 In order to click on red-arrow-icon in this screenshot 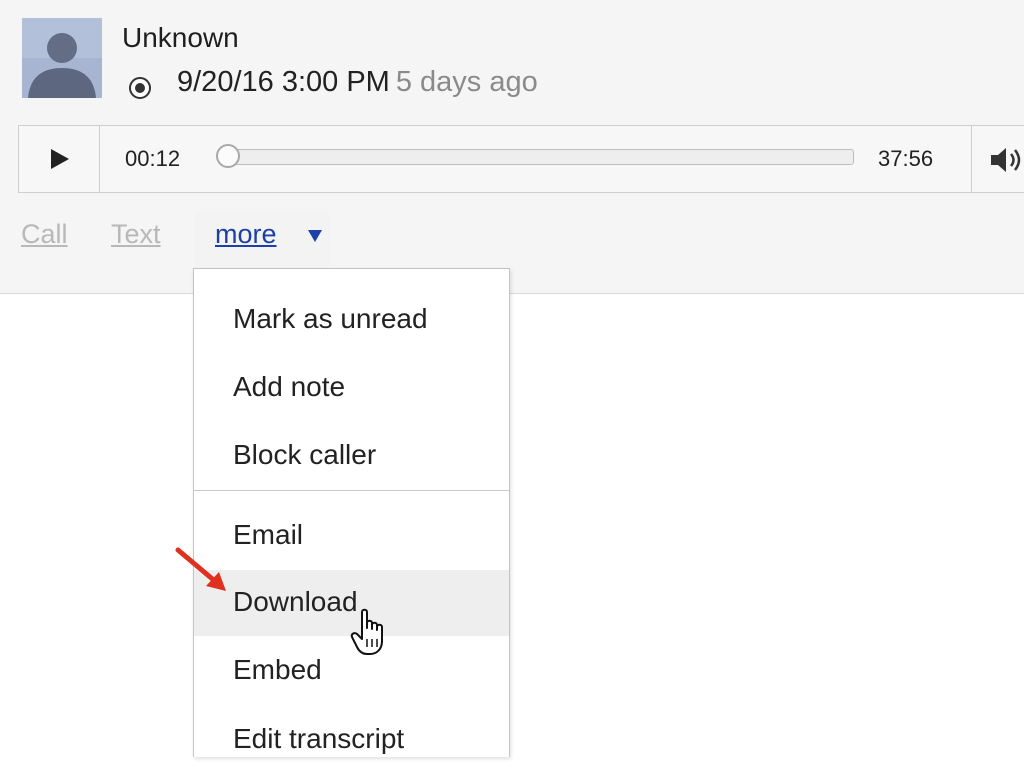, I will do `click(200, 569)`.